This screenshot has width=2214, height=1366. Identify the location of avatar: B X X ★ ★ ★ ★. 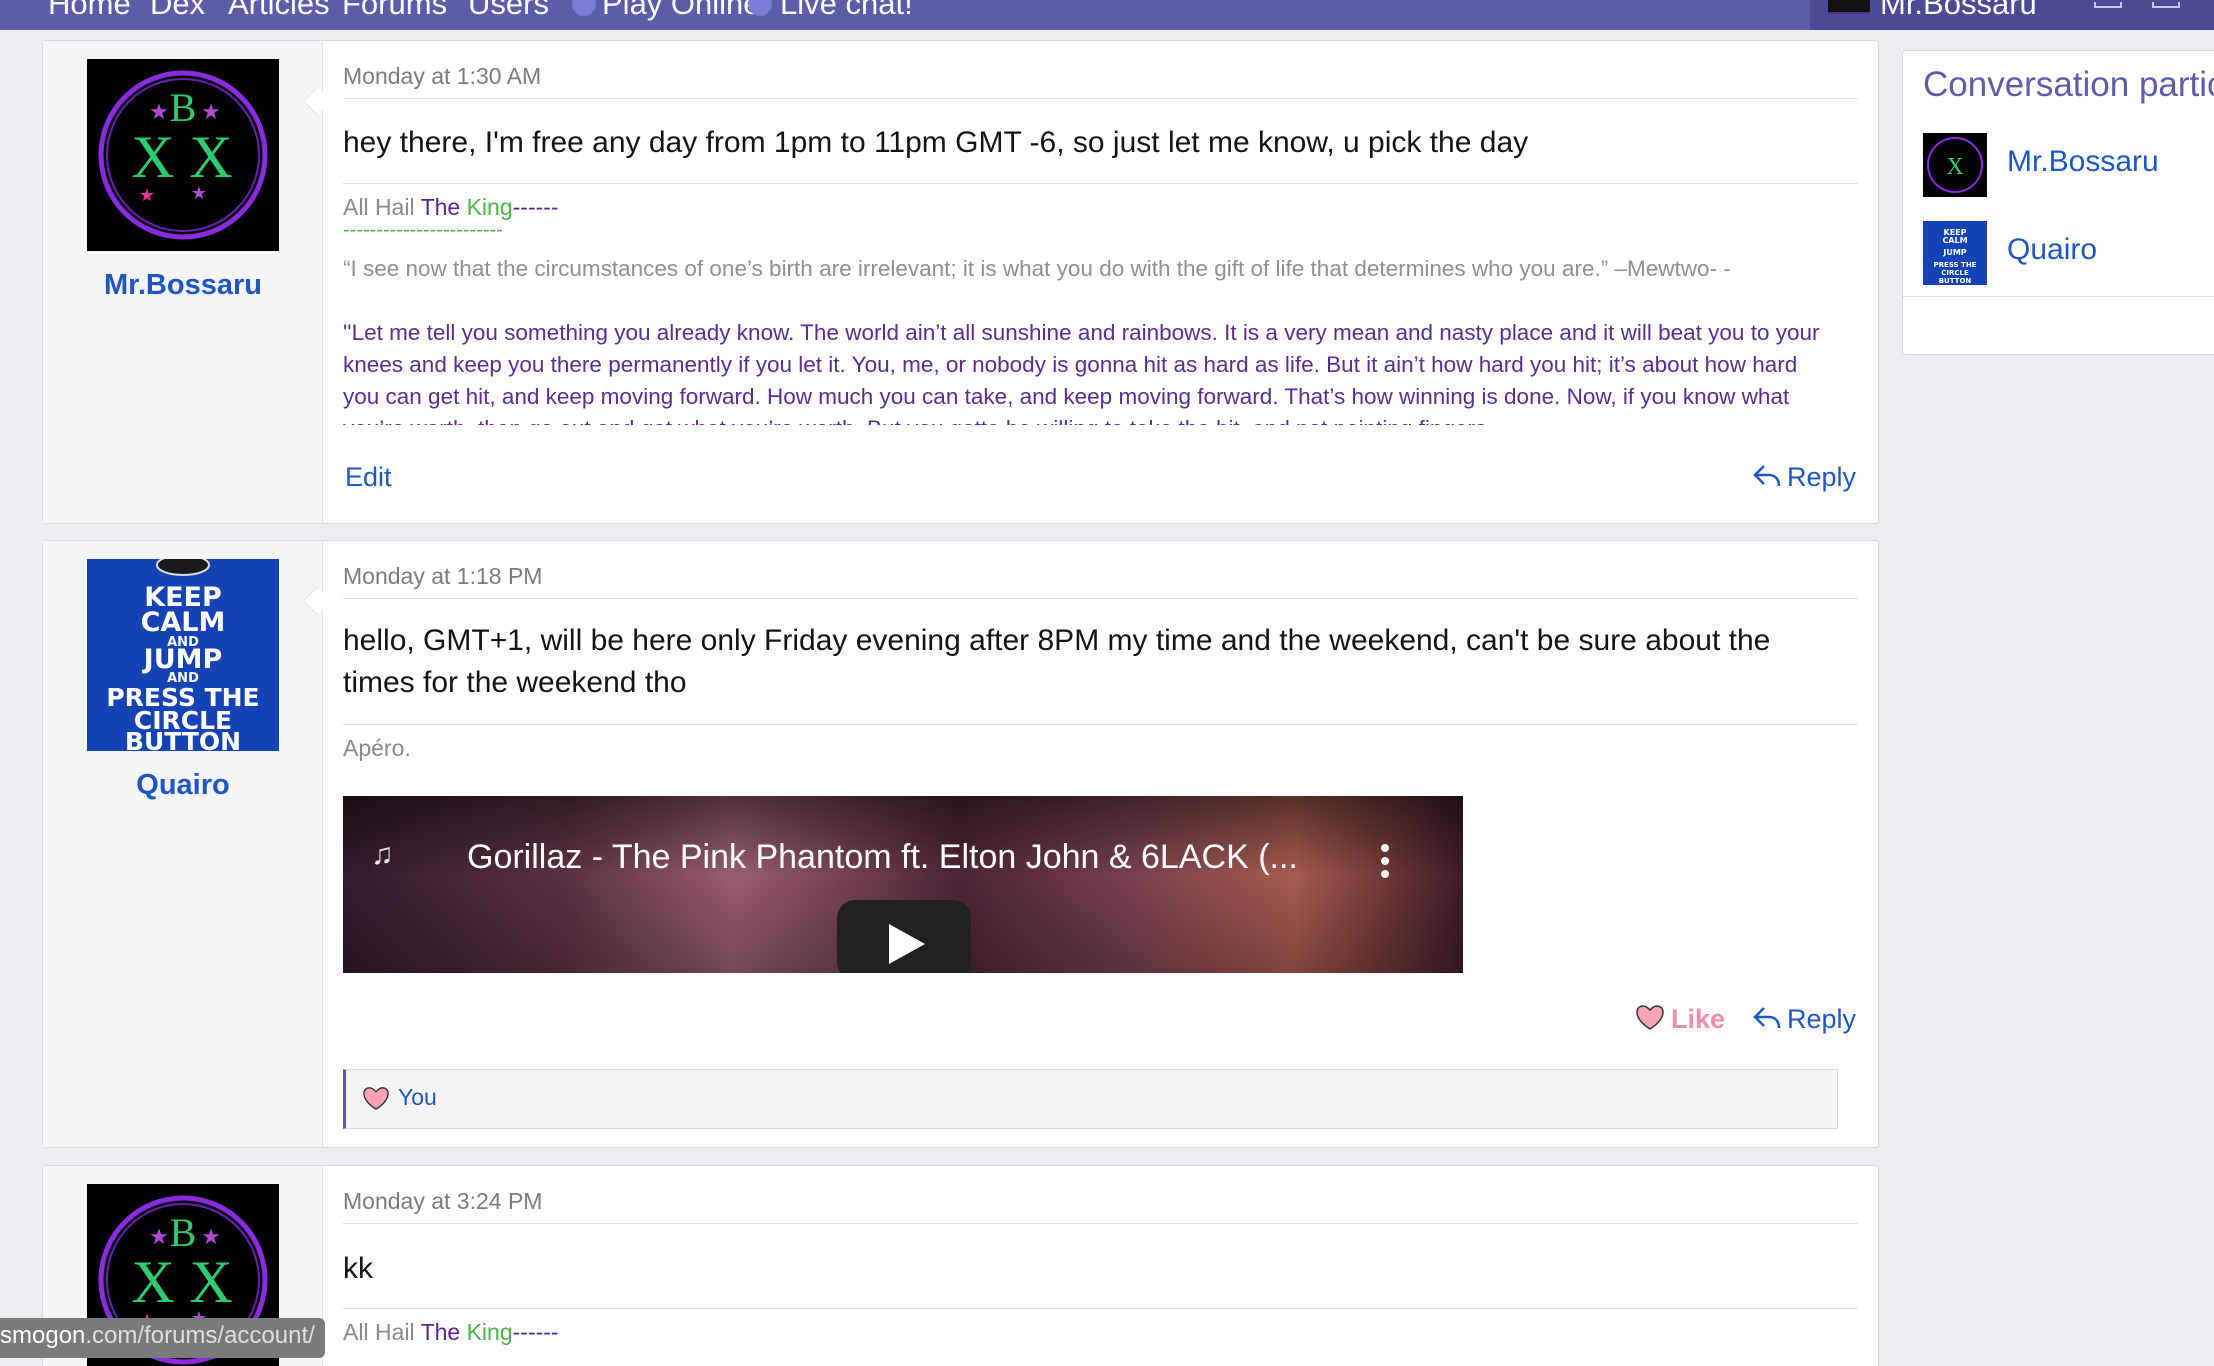
(183, 155).